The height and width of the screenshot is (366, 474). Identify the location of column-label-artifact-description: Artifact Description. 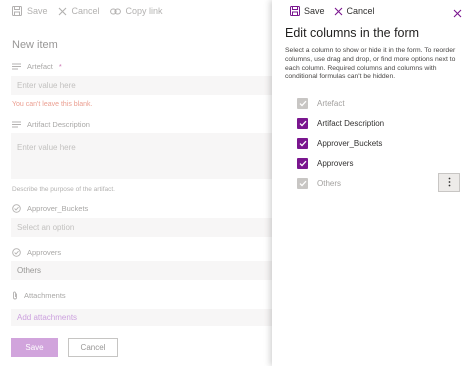
(351, 123).